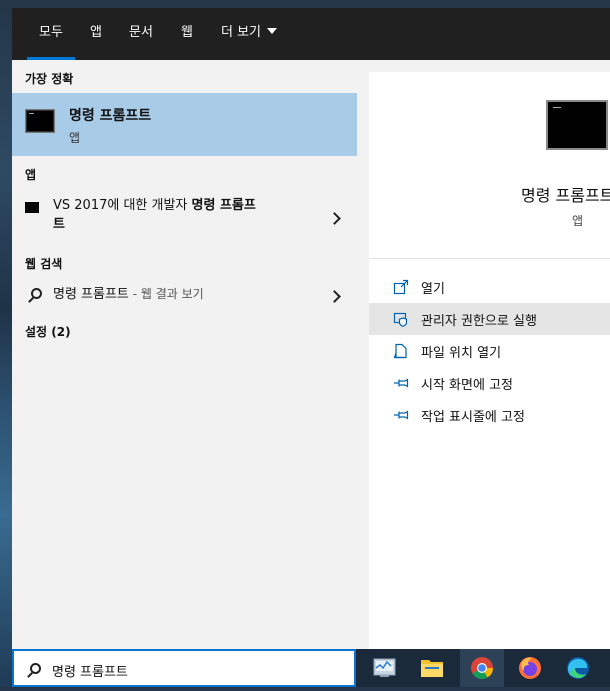  I want to click on list-item-vs-dev-prompt: VS 2017에 대한 개발자 명령 프롬프 트, so click(184, 220).